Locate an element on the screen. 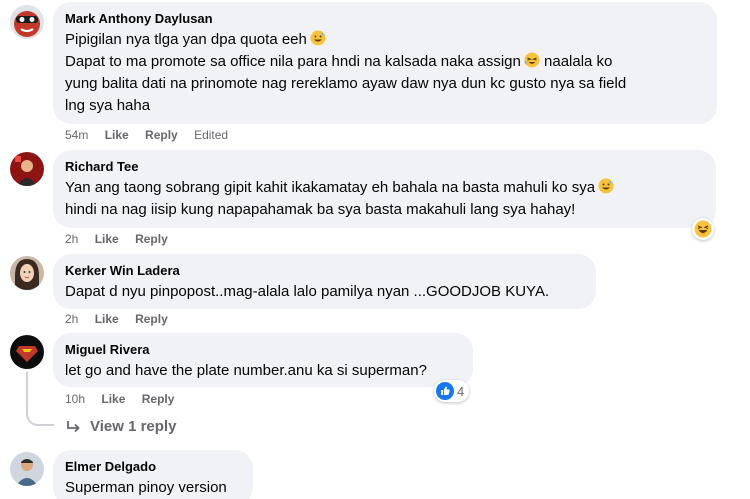  comment-author: Richard Tee is located at coordinates (384, 166).